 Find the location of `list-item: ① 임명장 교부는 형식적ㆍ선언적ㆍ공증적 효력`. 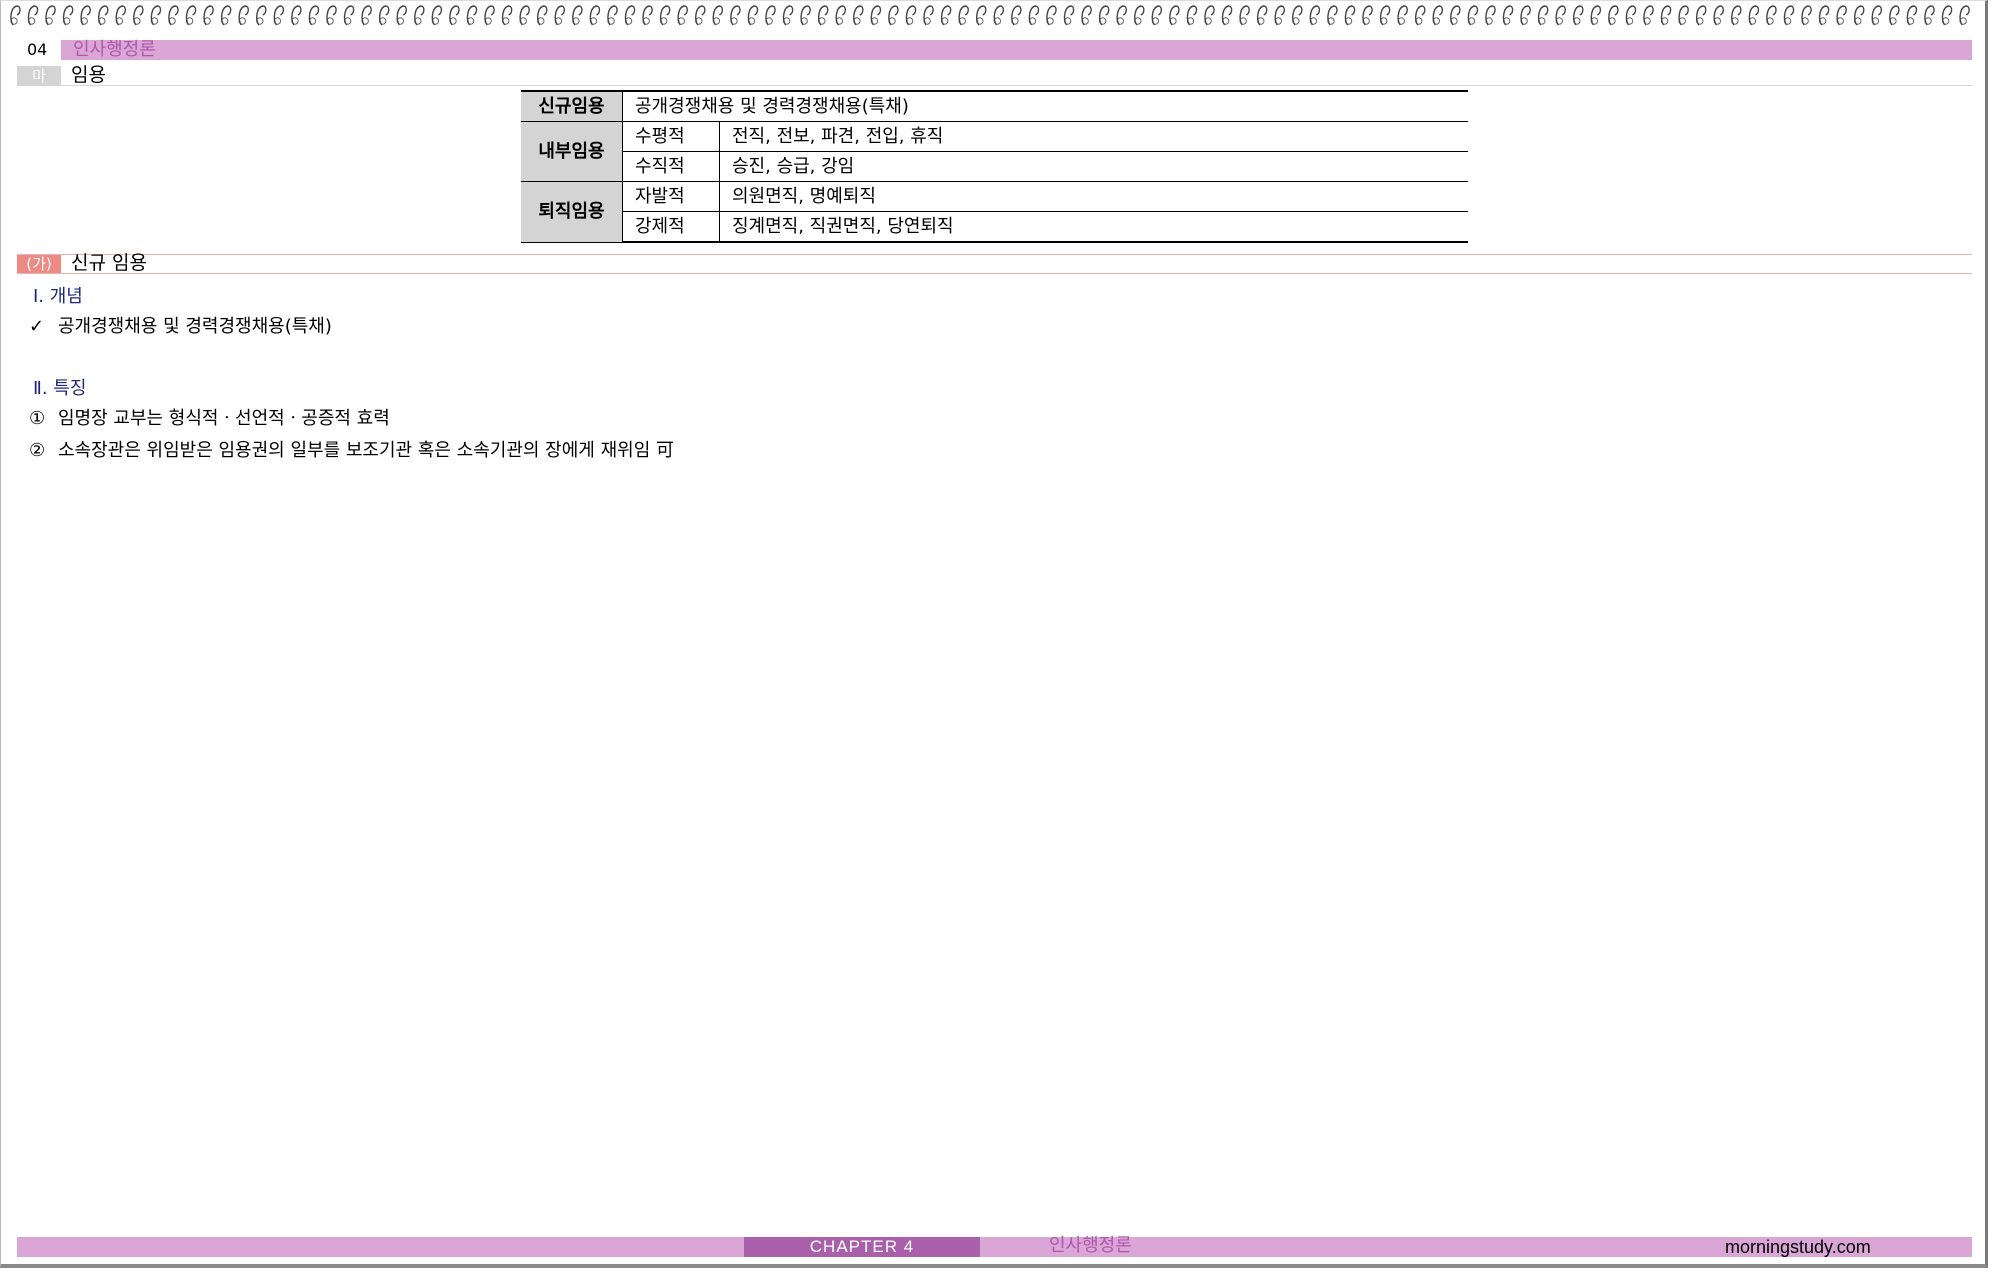

list-item: ① 임명장 교부는 형식적ㆍ선언적ㆍ공증적 효력 is located at coordinates (209, 419).